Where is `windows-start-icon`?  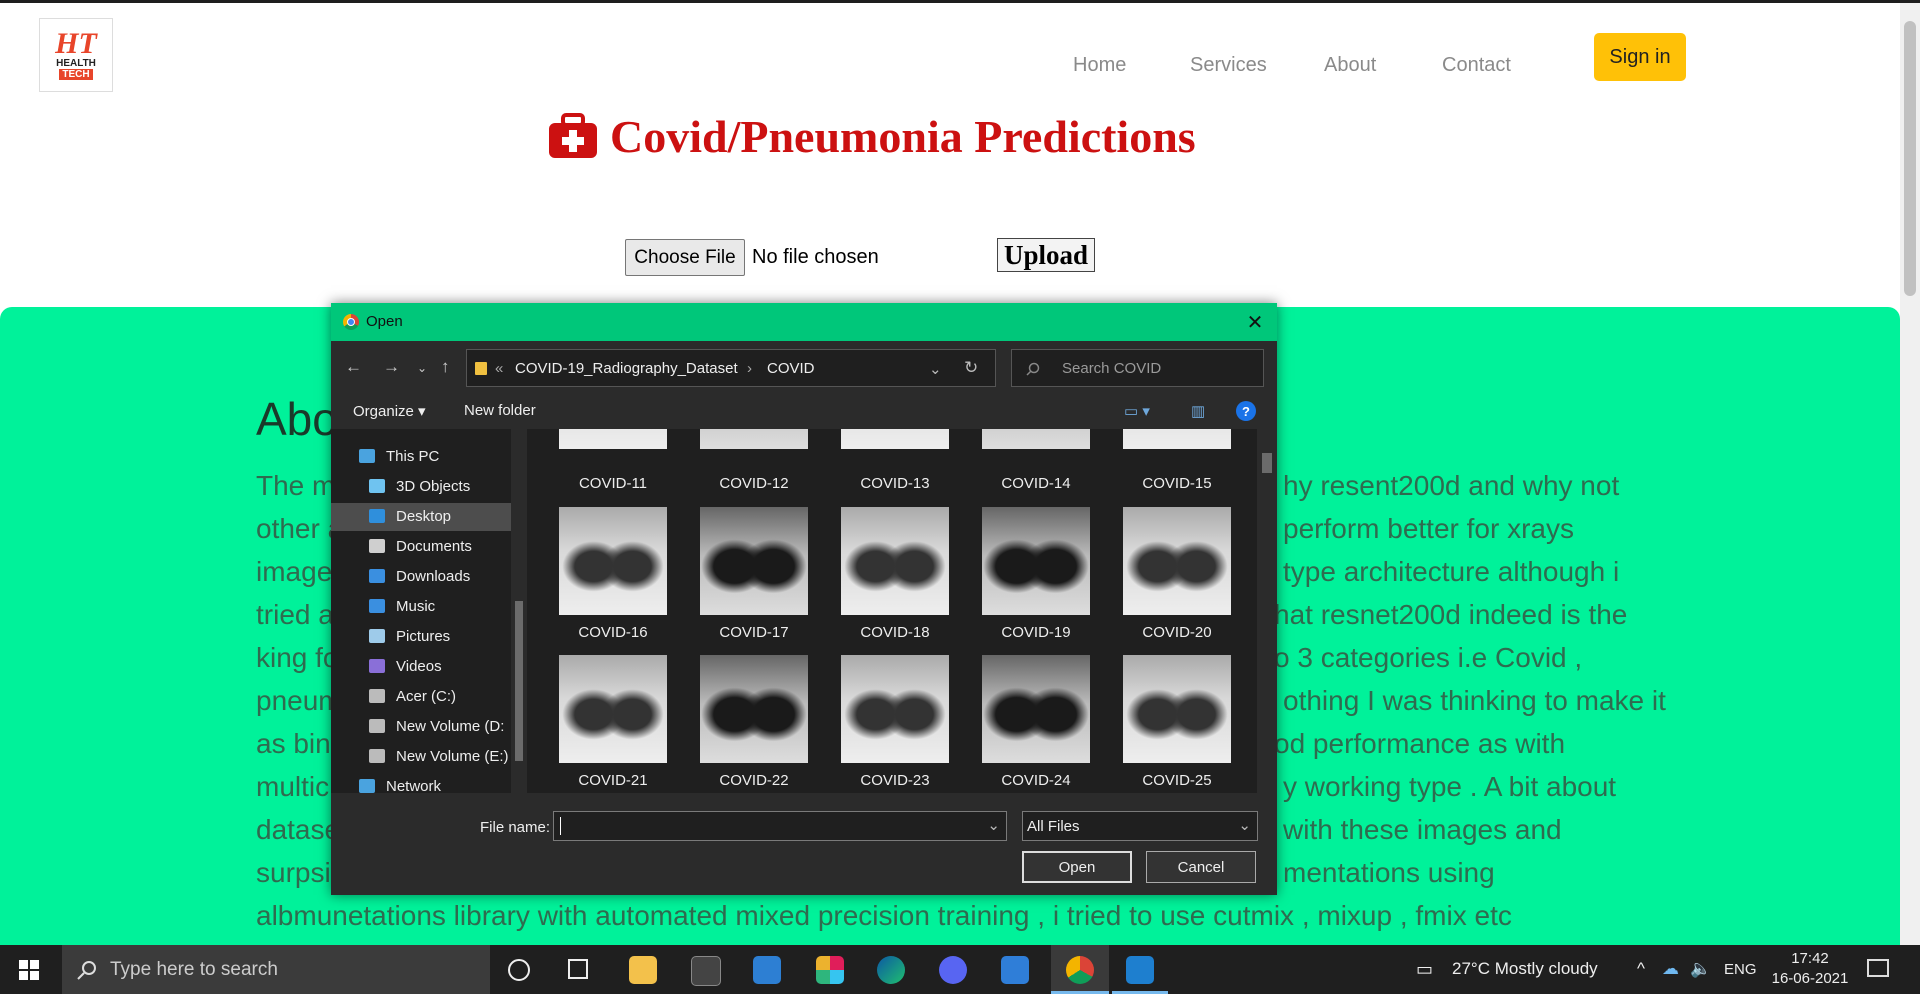
windows-start-icon is located at coordinates (29, 970).